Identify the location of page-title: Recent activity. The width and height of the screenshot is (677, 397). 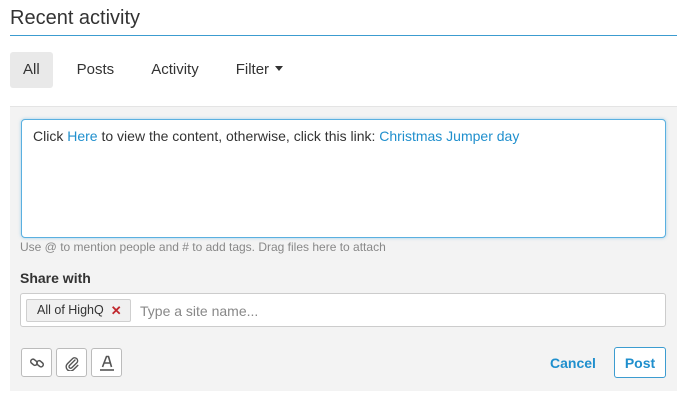
(75, 18).